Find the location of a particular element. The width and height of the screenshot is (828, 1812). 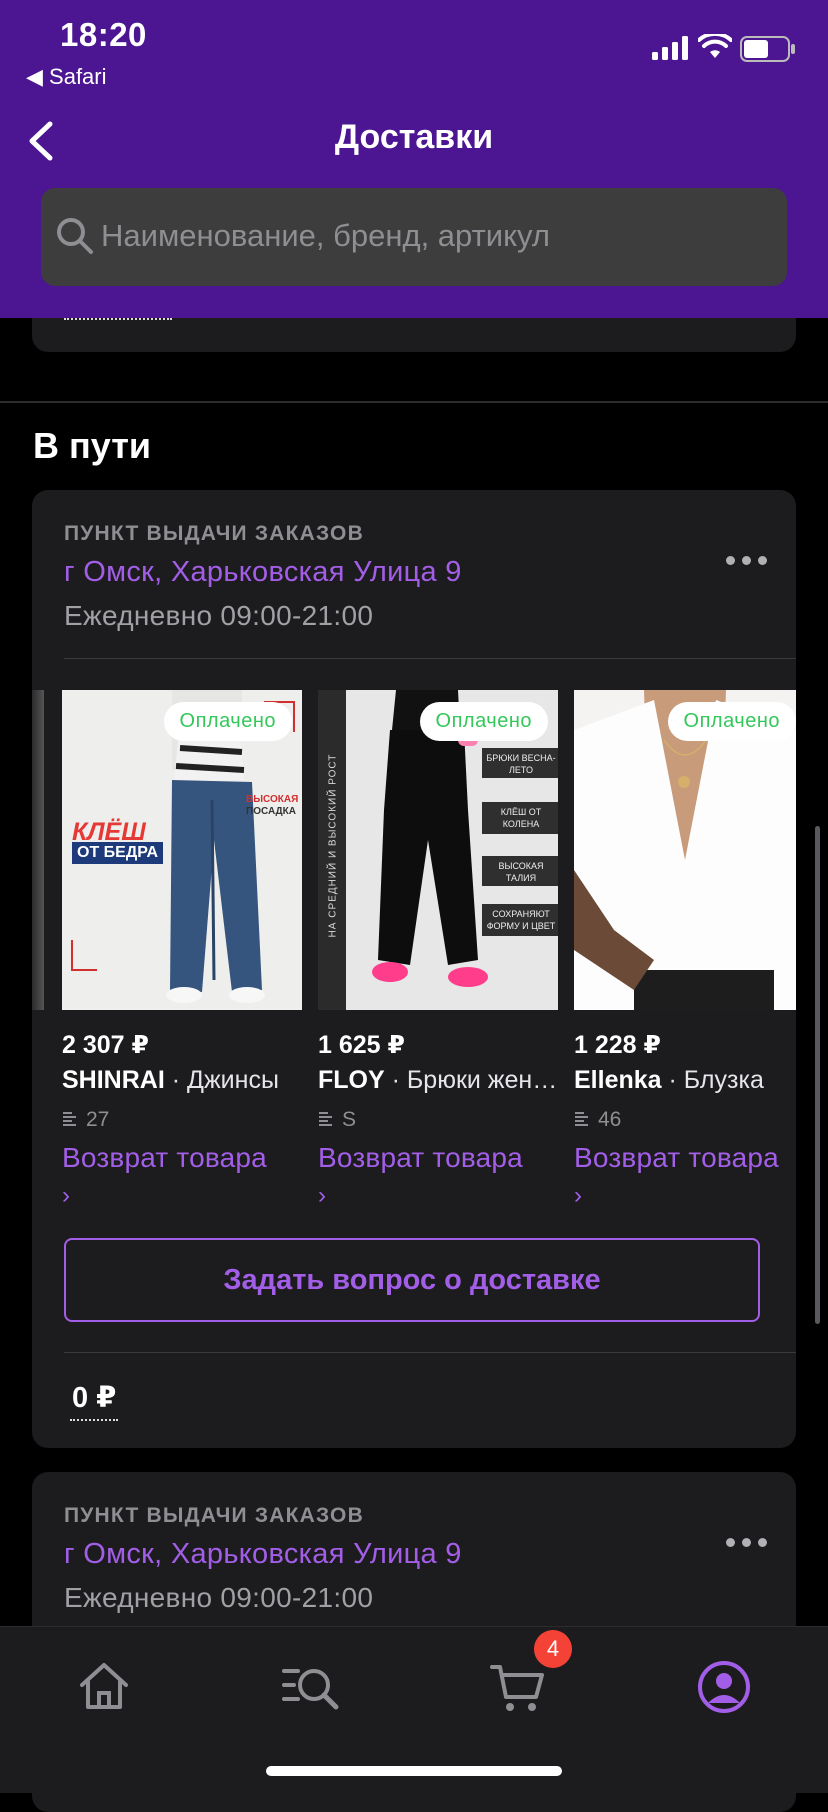

product-name: Ellenka · Блузка is located at coordinates (685, 1080).